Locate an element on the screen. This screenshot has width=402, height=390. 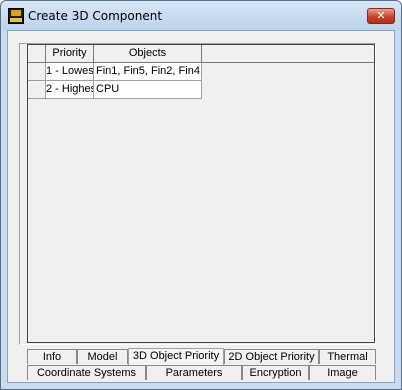
tab-coordinate-systems: Coordinate Systems is located at coordinates (86, 372).